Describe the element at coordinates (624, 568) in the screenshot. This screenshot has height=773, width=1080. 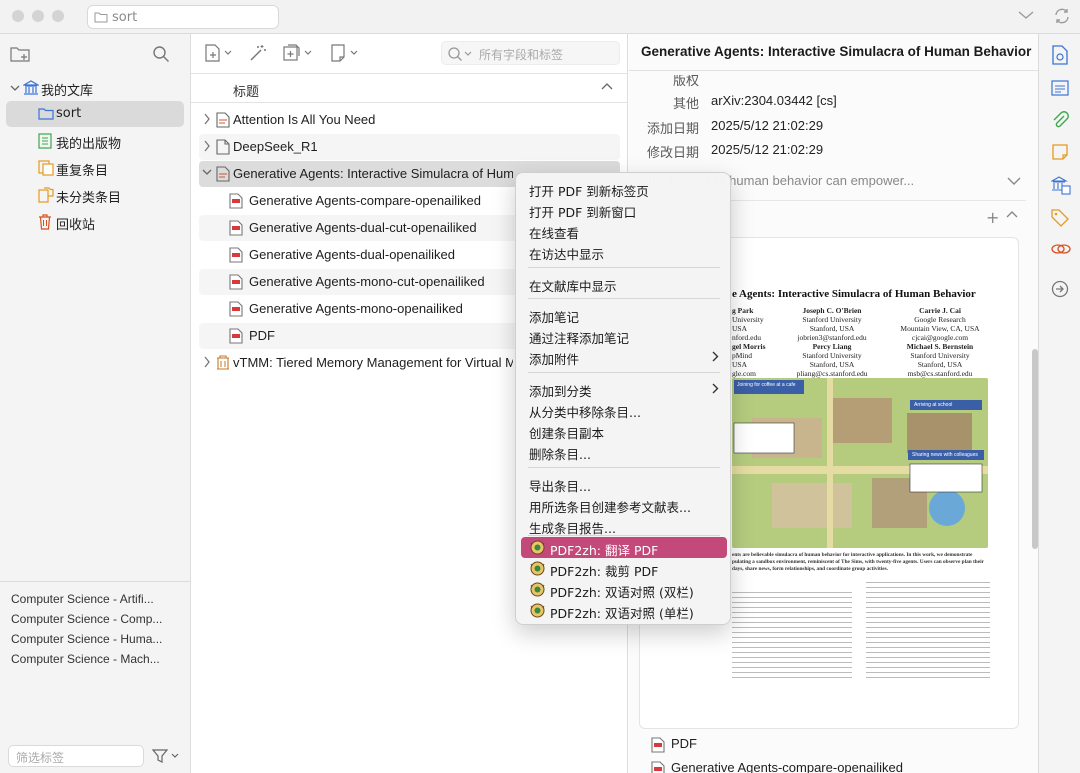
I see `menu-item-pdf2zh-crop: PDF2zh: 裁剪 PDF` at that location.